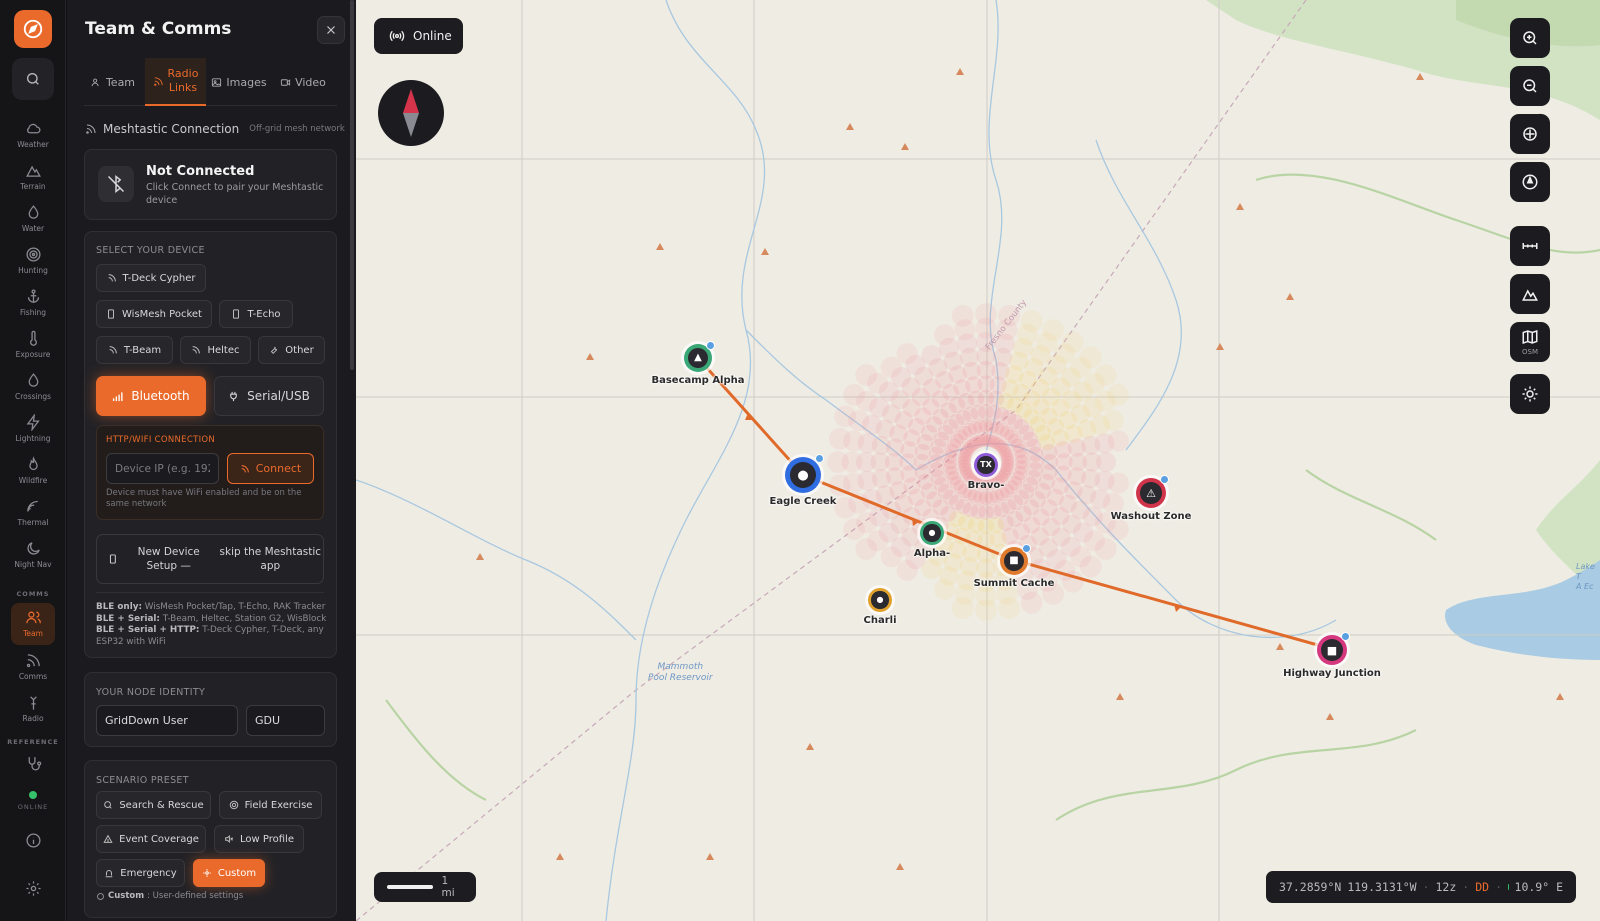  Describe the element at coordinates (1530, 86) in the screenshot. I see `zoom-out-button` at that location.